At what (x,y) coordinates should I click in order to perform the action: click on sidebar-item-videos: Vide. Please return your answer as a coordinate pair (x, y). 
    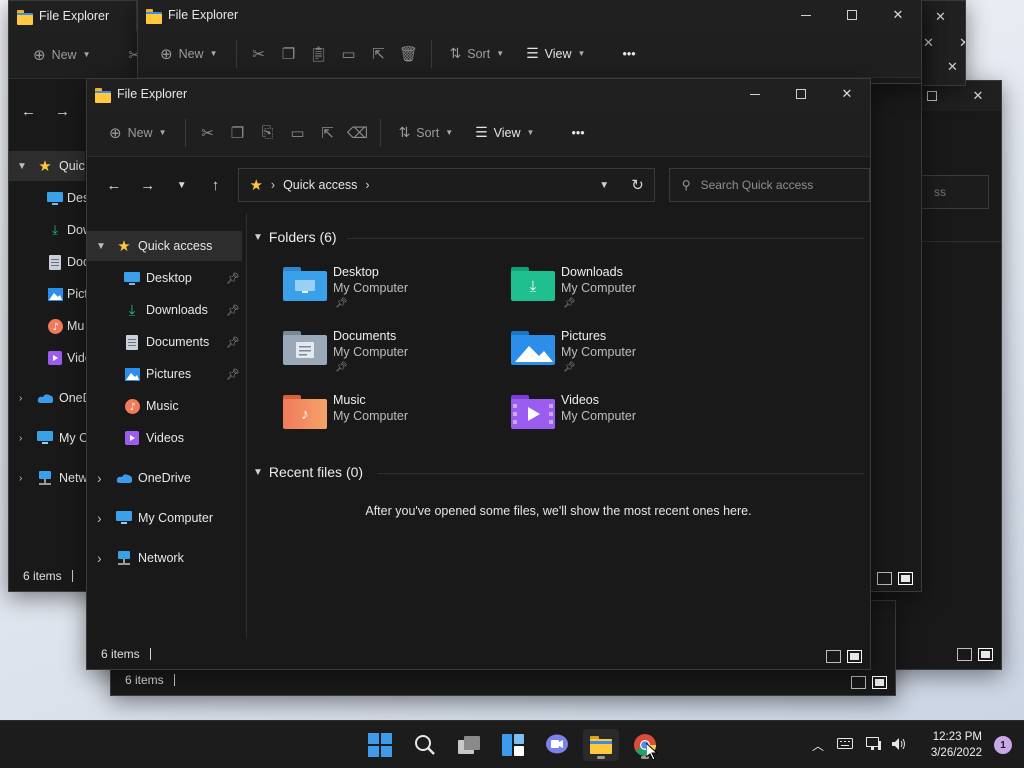
    Looking at the image, I should click on (50, 358).